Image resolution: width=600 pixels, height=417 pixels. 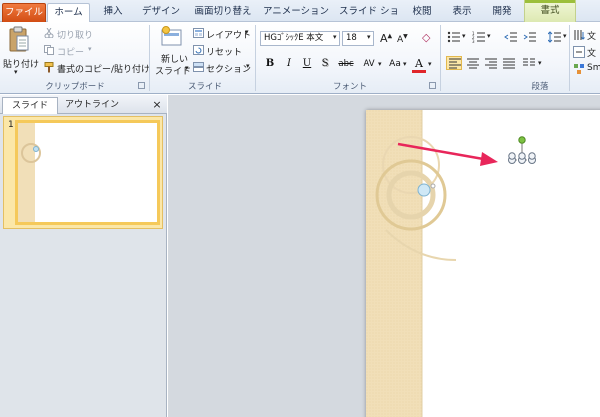 I want to click on pane-tabs: スライド アウトライン ×, so click(x=83, y=104).